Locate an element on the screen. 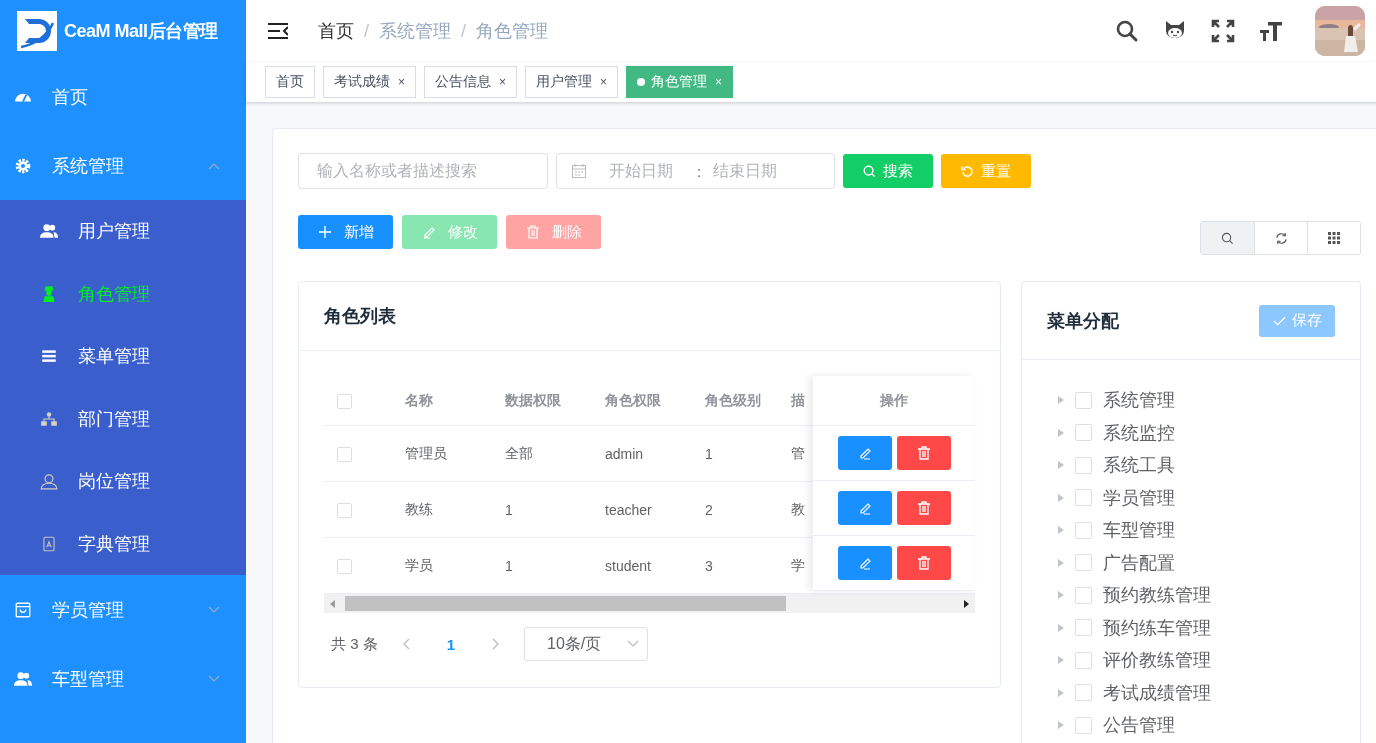 The height and width of the screenshot is (743, 1376). date-range-field: 开始日期 : 结束日期 is located at coordinates (695, 171).